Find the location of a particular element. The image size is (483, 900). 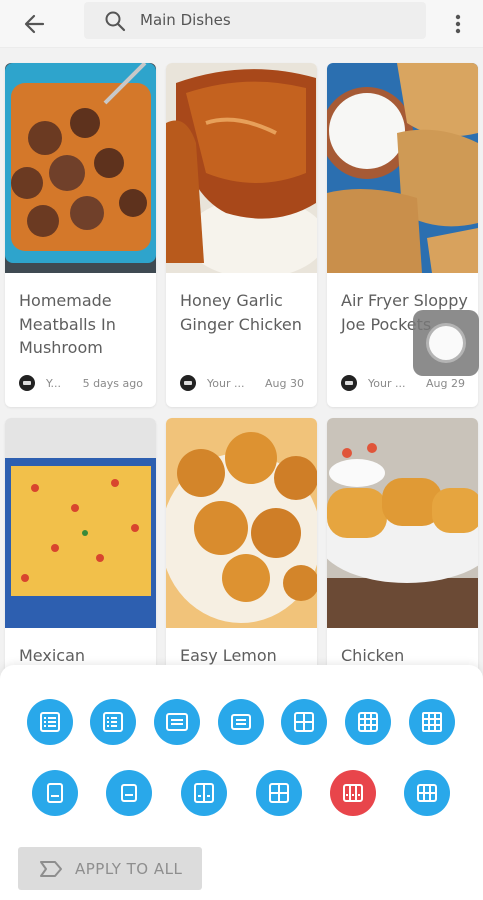

layout-list-small-button is located at coordinates (113, 722).